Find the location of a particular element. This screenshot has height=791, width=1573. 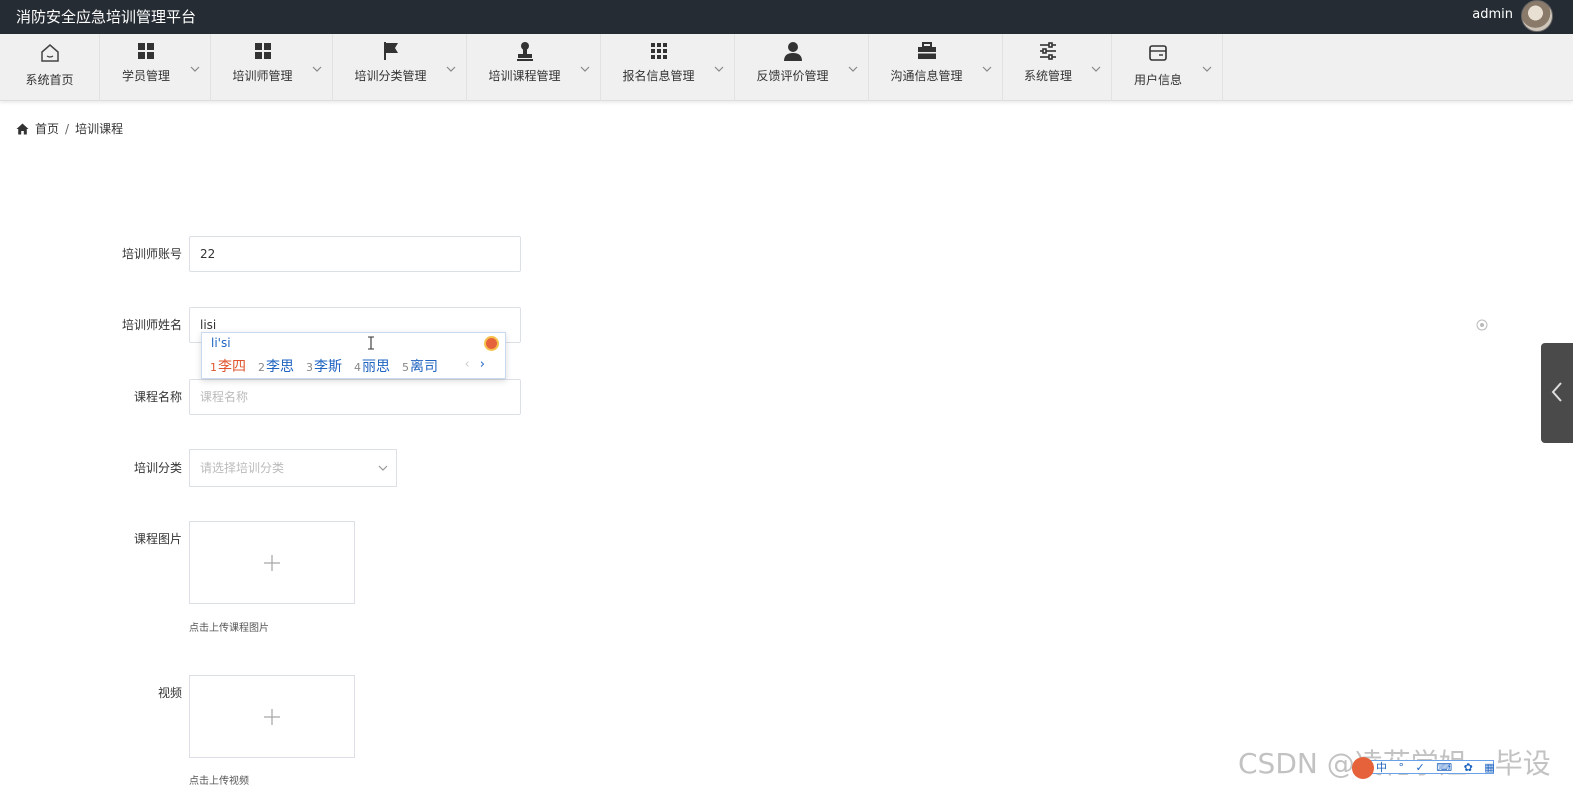

course-name-input is located at coordinates (355, 397).